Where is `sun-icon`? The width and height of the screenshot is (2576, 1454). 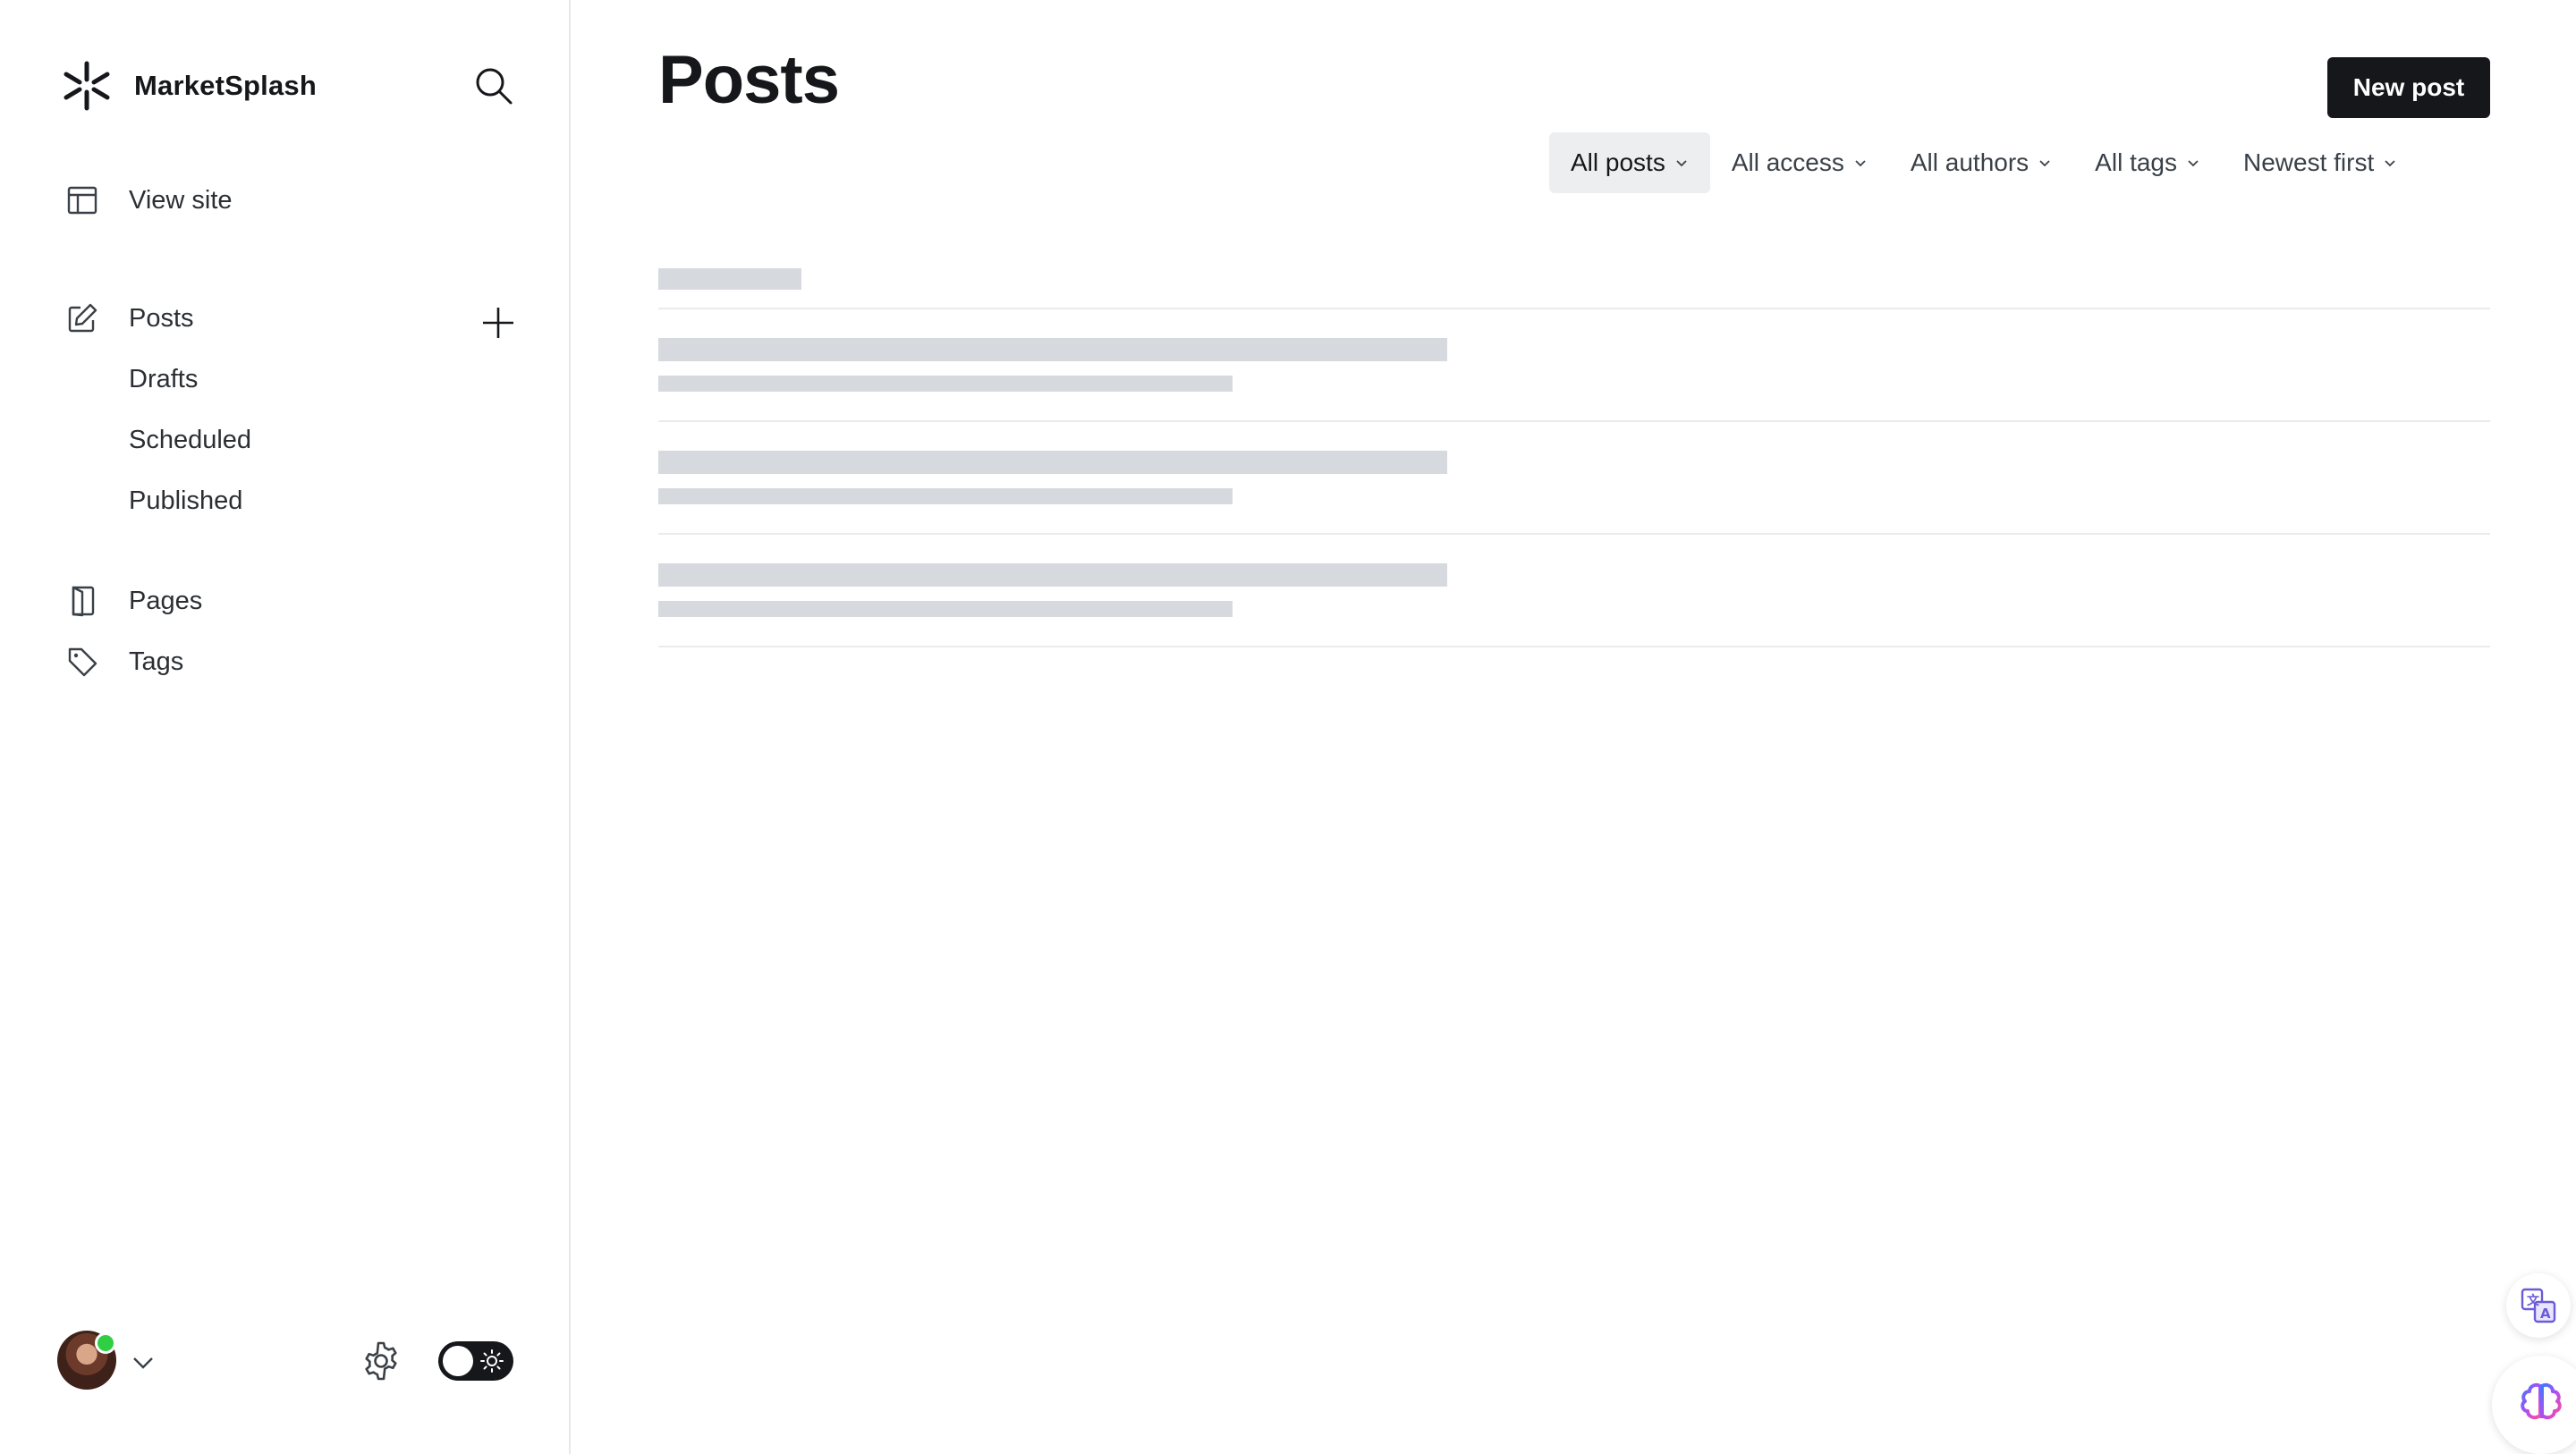
sun-icon is located at coordinates (492, 1361).